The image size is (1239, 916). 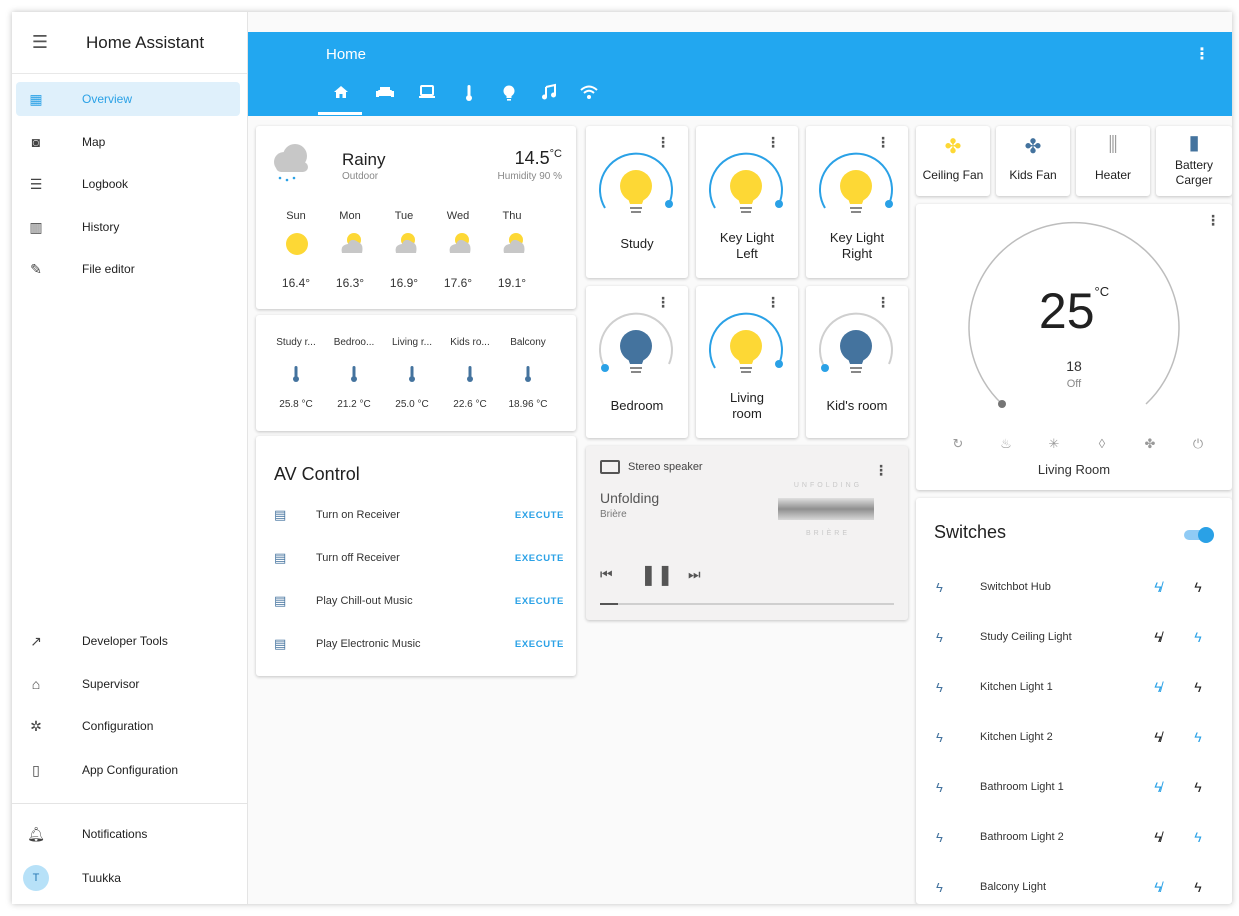 What do you see at coordinates (128, 184) in the screenshot?
I see `sidebar-item-logbook: ☰ Logbook` at bounding box center [128, 184].